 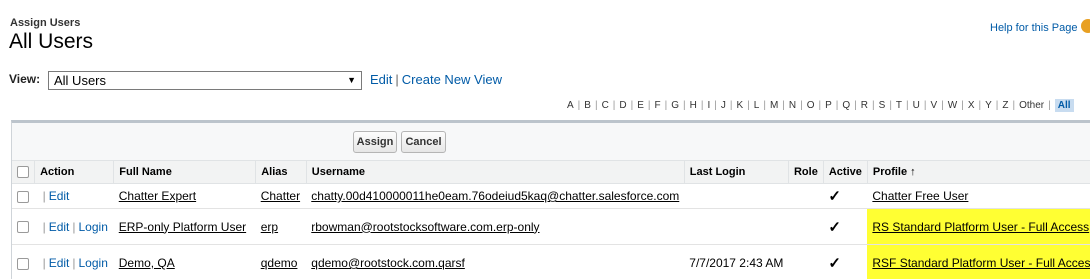 I want to click on alphabet-filter-a: A, so click(x=570, y=105).